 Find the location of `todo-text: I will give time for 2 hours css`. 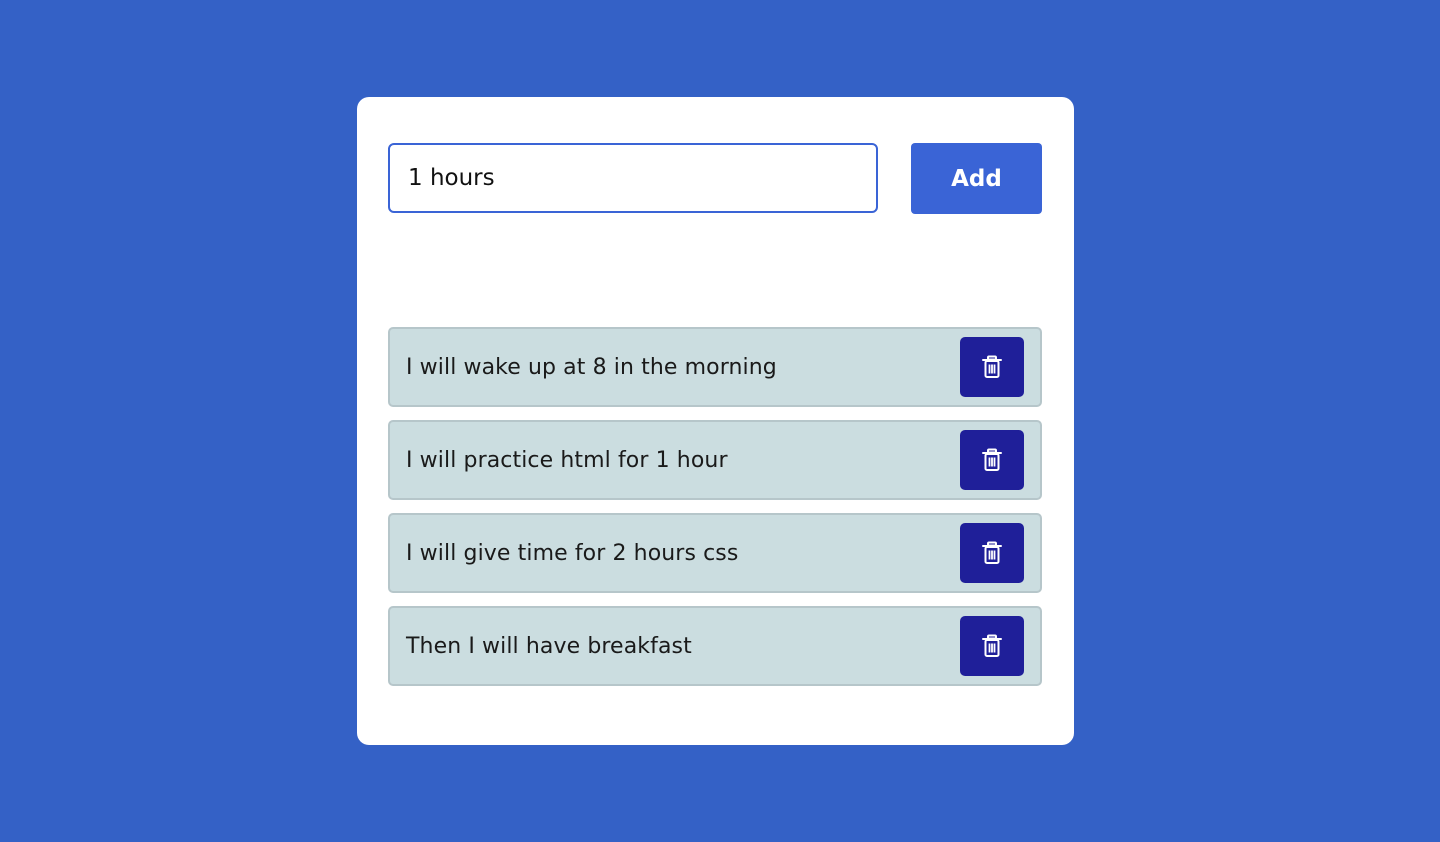

todo-text: I will give time for 2 hours css is located at coordinates (572, 553).